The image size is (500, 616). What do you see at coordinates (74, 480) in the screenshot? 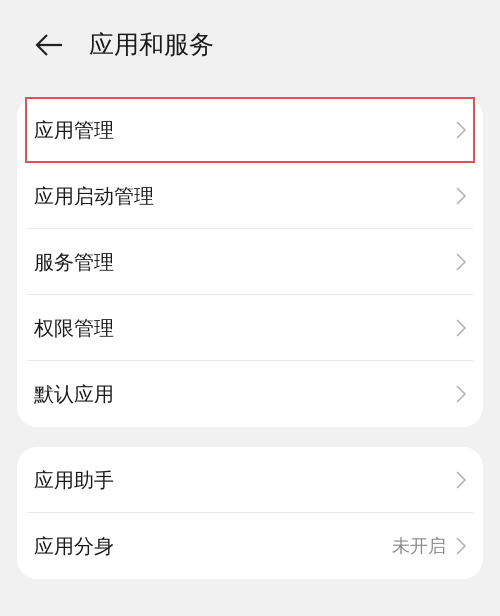
I see `row-label: 应用助手` at bounding box center [74, 480].